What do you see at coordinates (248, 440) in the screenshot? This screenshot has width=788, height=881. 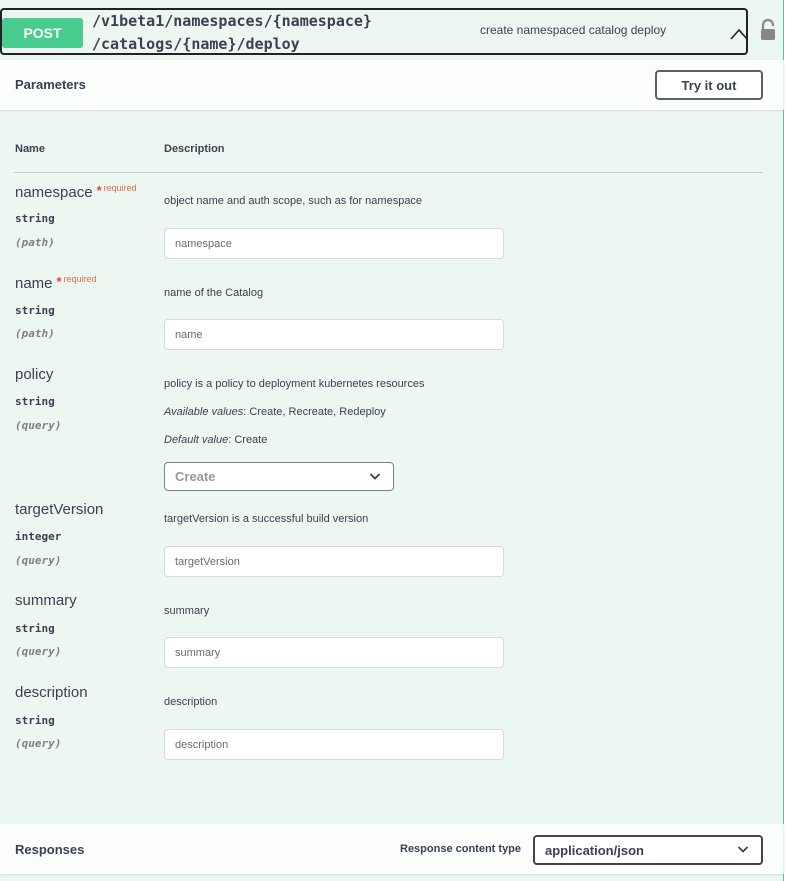 I see `default-value-text: : Create` at bounding box center [248, 440].